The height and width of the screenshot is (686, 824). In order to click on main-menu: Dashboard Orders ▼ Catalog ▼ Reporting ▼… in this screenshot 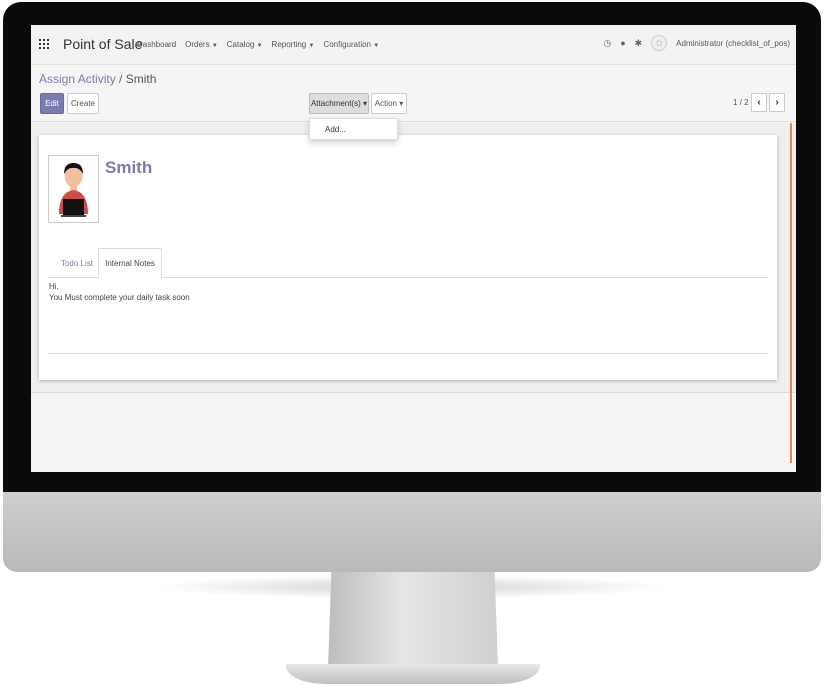, I will do `click(258, 44)`.